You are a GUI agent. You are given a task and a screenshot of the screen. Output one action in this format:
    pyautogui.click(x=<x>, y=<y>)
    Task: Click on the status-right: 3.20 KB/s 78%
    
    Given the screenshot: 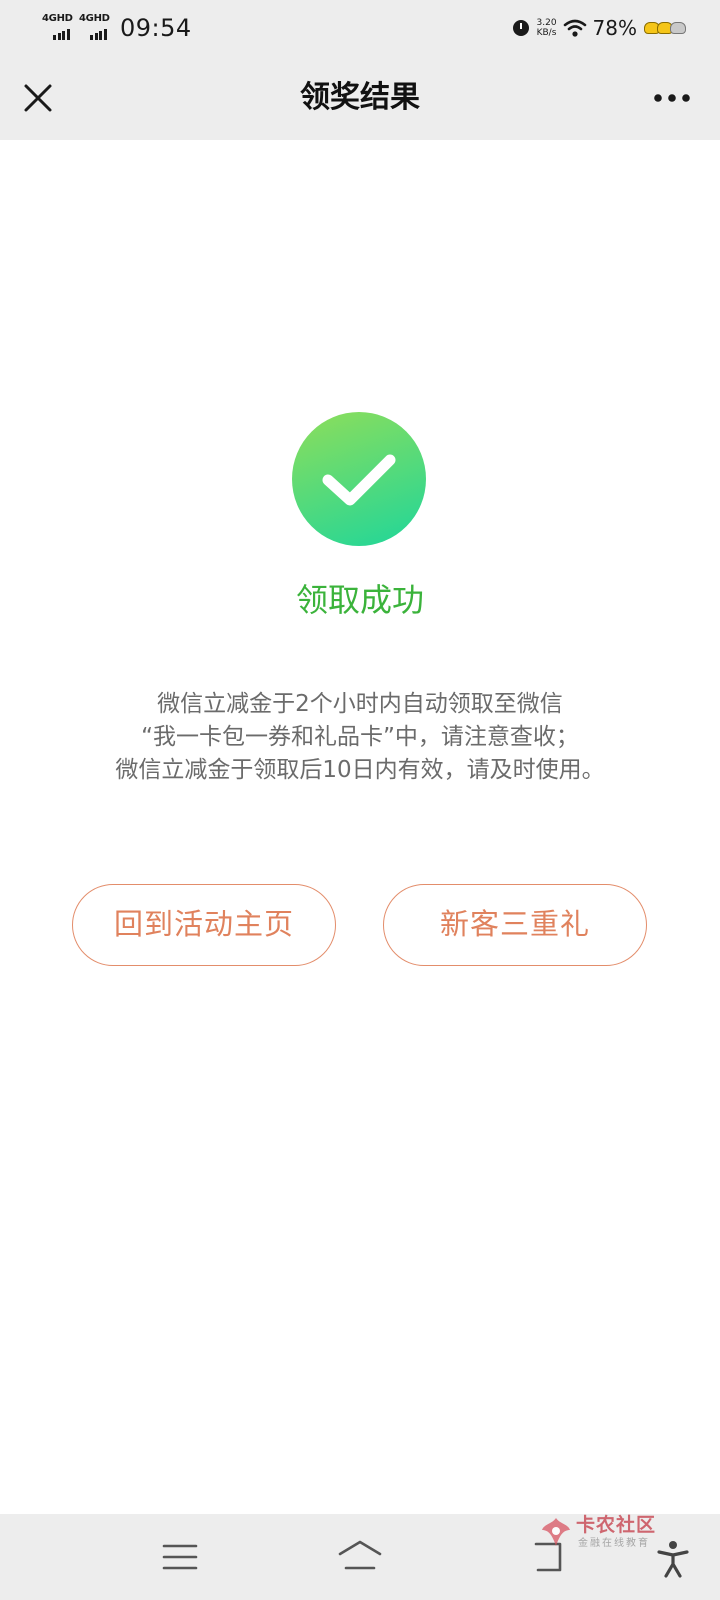 What is the action you would take?
    pyautogui.click(x=599, y=28)
    